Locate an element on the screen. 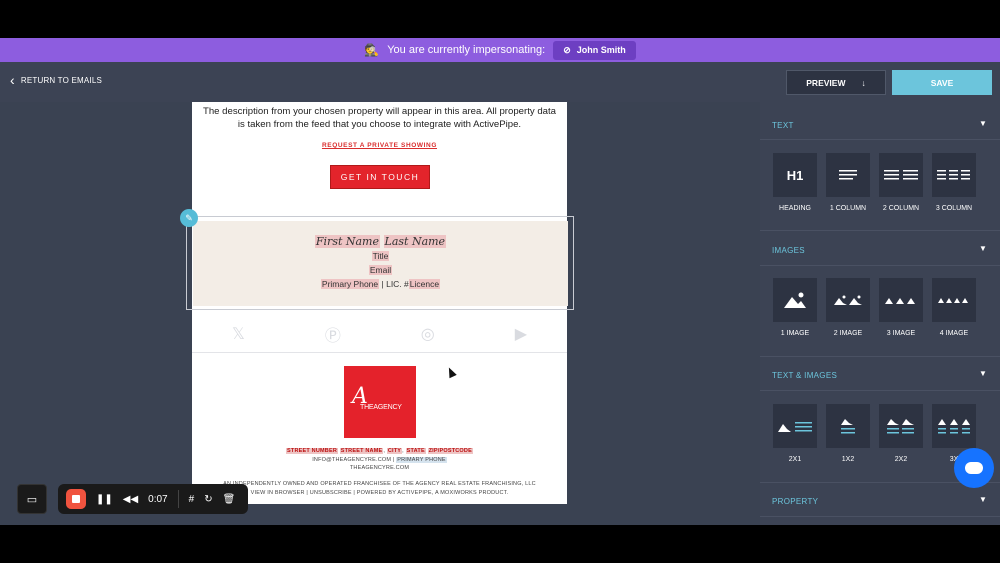  street-number: STREET NUMBER is located at coordinates (312, 451).